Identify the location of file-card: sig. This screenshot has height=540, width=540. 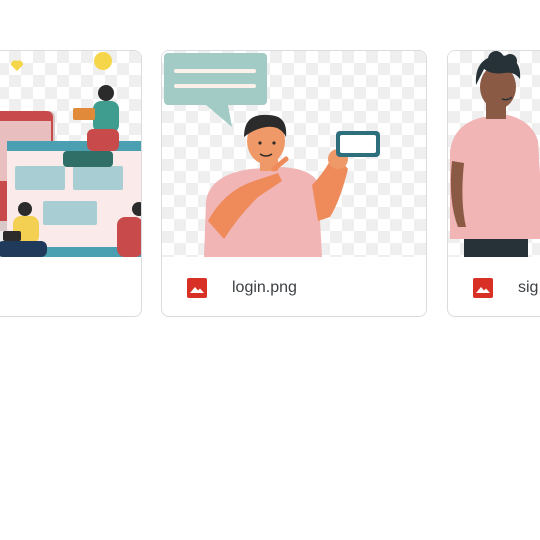
(493, 183).